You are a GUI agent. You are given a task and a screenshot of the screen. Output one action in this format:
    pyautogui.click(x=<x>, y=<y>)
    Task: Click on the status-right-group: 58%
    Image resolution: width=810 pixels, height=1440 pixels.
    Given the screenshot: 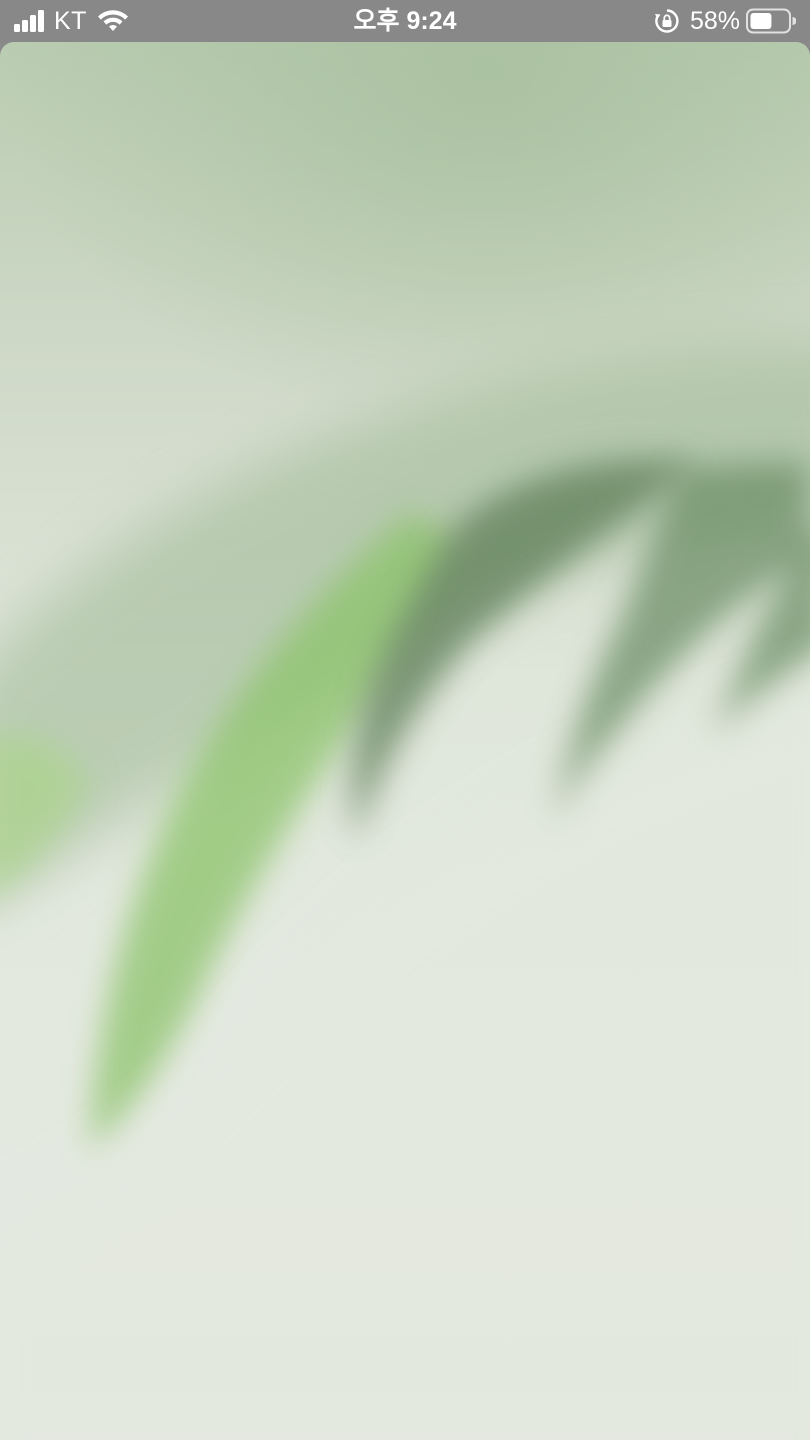 What is the action you would take?
    pyautogui.click(x=725, y=21)
    